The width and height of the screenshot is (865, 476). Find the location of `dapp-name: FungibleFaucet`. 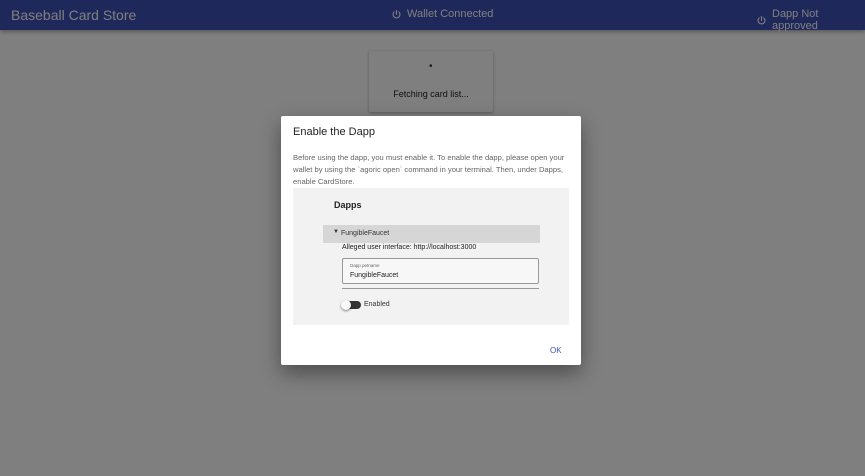

dapp-name: FungibleFaucet is located at coordinates (365, 233).